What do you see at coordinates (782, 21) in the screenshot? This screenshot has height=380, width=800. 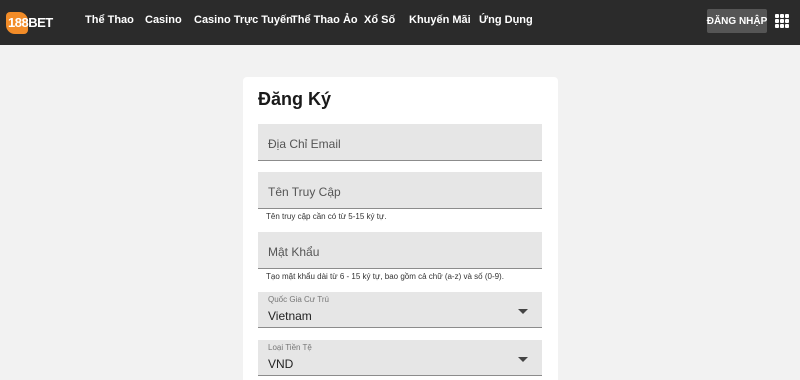 I see `grid-menu-icon` at bounding box center [782, 21].